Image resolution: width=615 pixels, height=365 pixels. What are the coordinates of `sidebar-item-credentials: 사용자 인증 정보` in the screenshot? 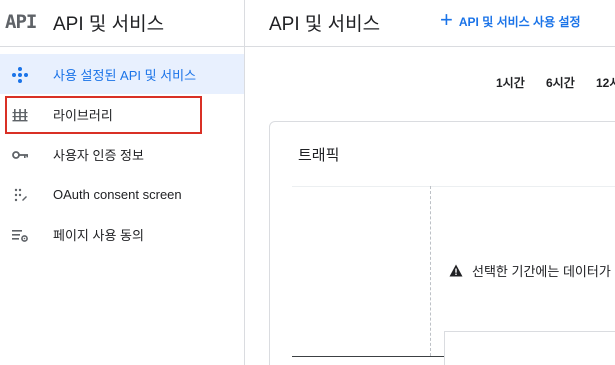 It's located at (122, 154).